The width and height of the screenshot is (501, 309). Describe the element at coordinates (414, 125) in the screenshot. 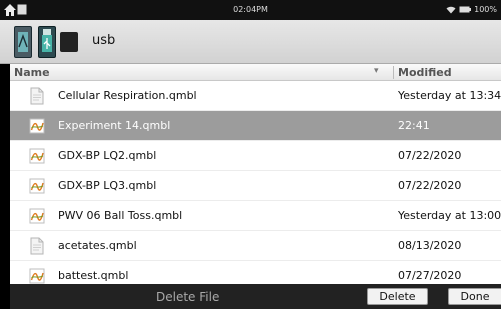

I see `file-modified: 22:41` at that location.